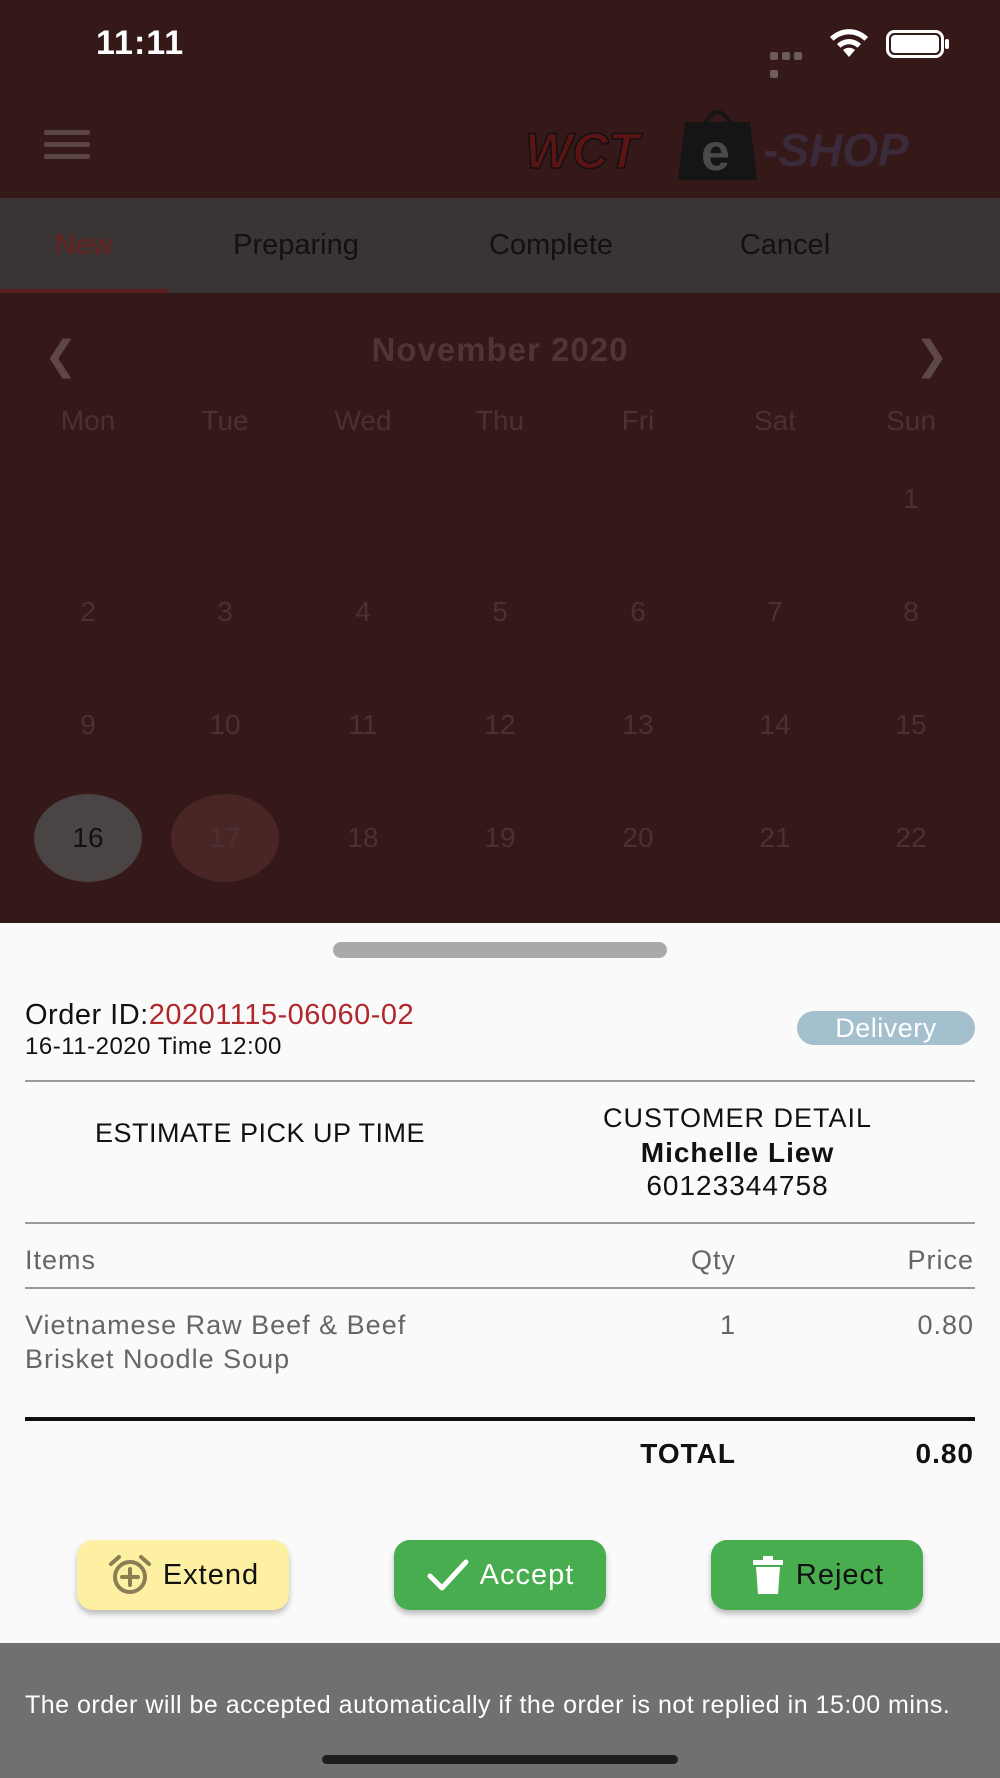 The image size is (1000, 1778). What do you see at coordinates (911, 725) in the screenshot?
I see `calendar-day: 15` at bounding box center [911, 725].